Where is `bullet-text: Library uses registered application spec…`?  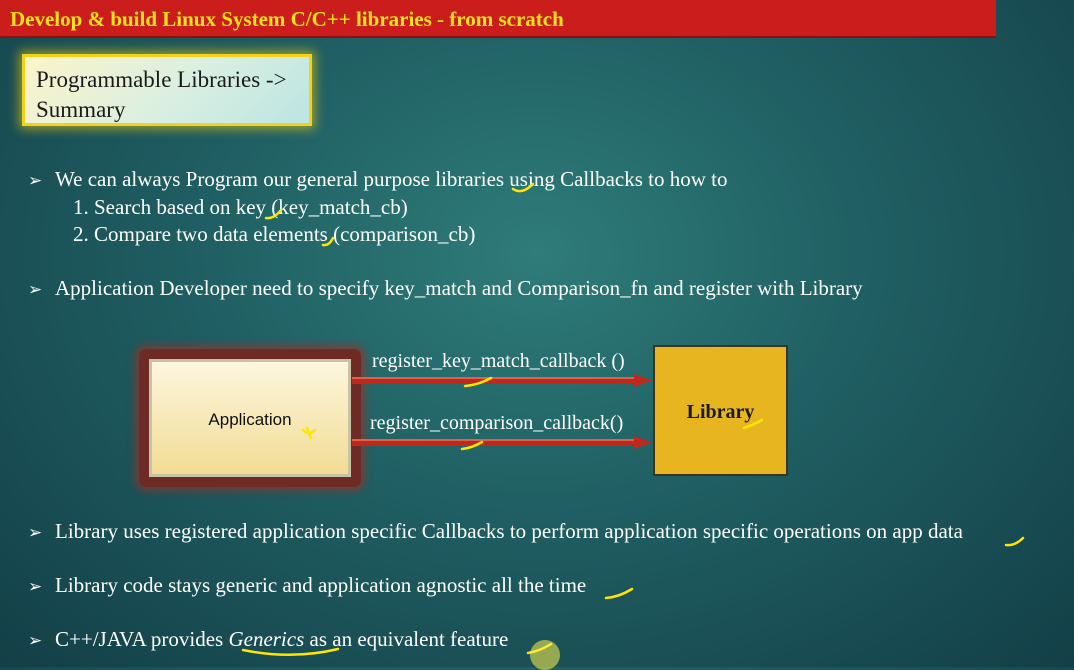
bullet-text: Library uses registered application spec… is located at coordinates (509, 531).